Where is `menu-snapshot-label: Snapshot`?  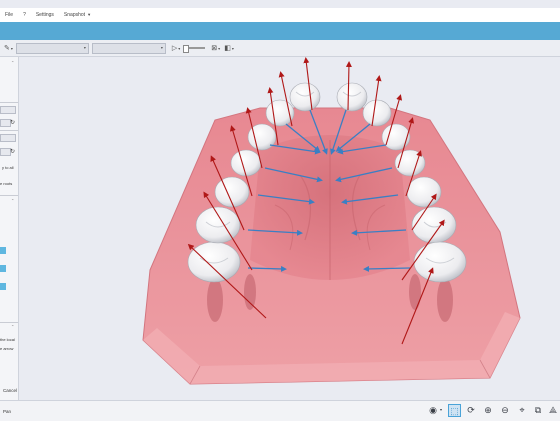
menu-snapshot-label: Snapshot is located at coordinates (74, 15).